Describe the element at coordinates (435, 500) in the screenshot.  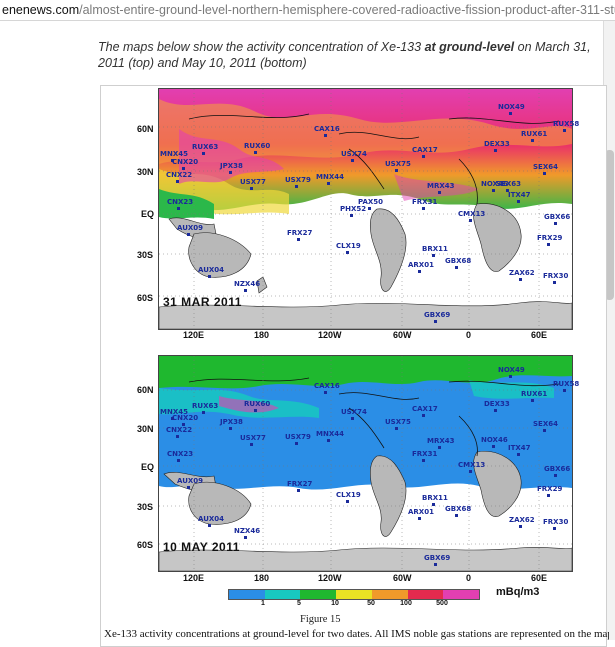
I see `station-label: BRX11` at that location.